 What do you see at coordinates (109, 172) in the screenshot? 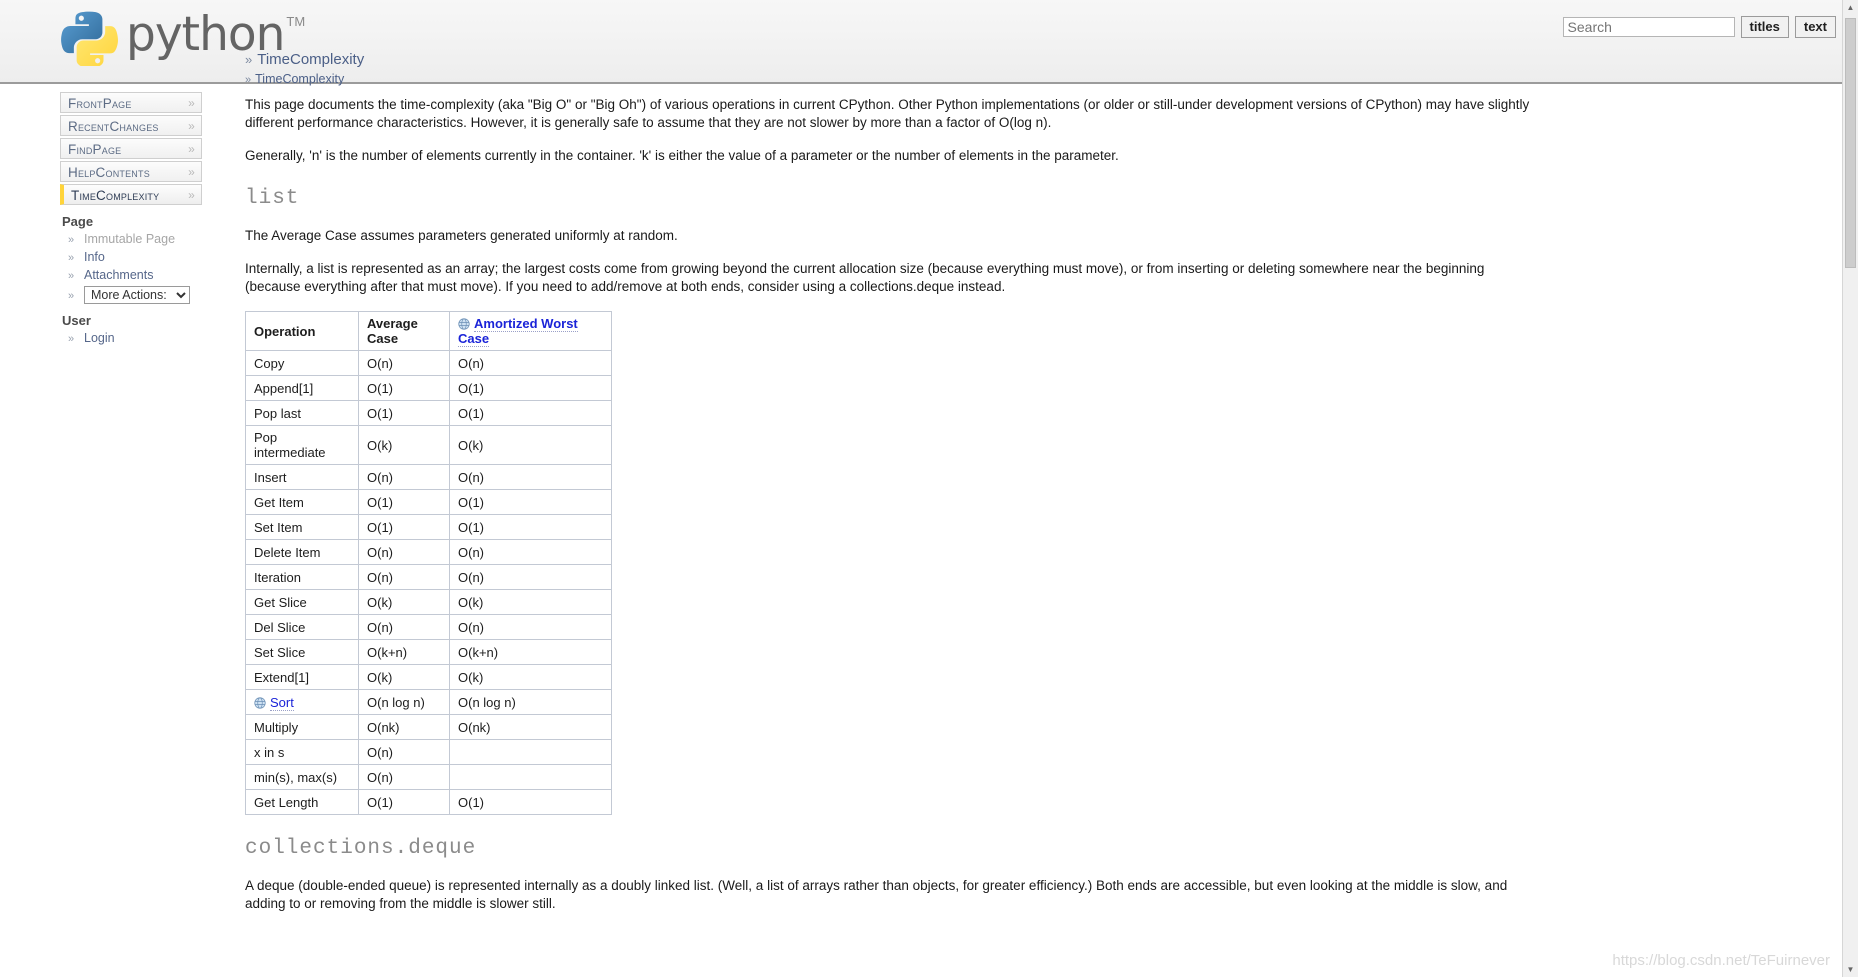
I see `sidebar-item-label: HelpContents` at bounding box center [109, 172].